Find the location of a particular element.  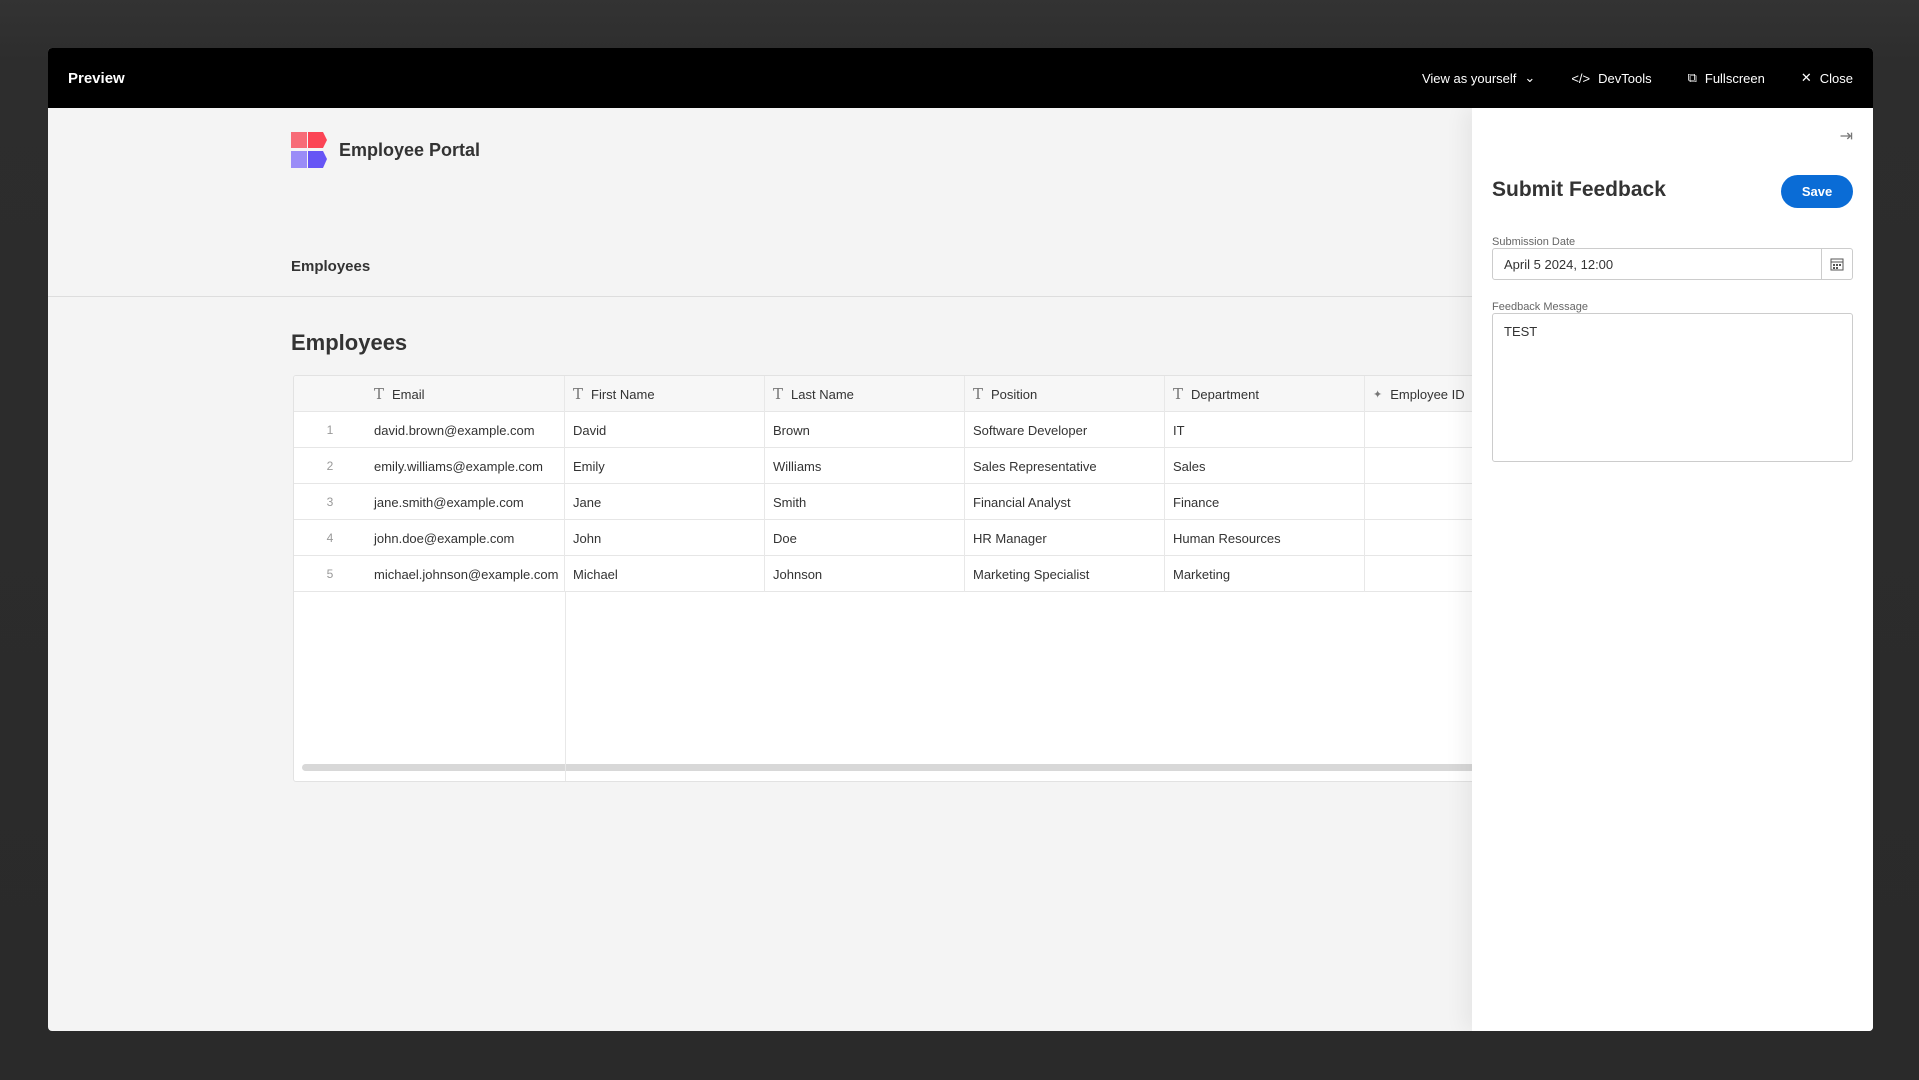

external-link-icon: ⧉ is located at coordinates (1692, 77).